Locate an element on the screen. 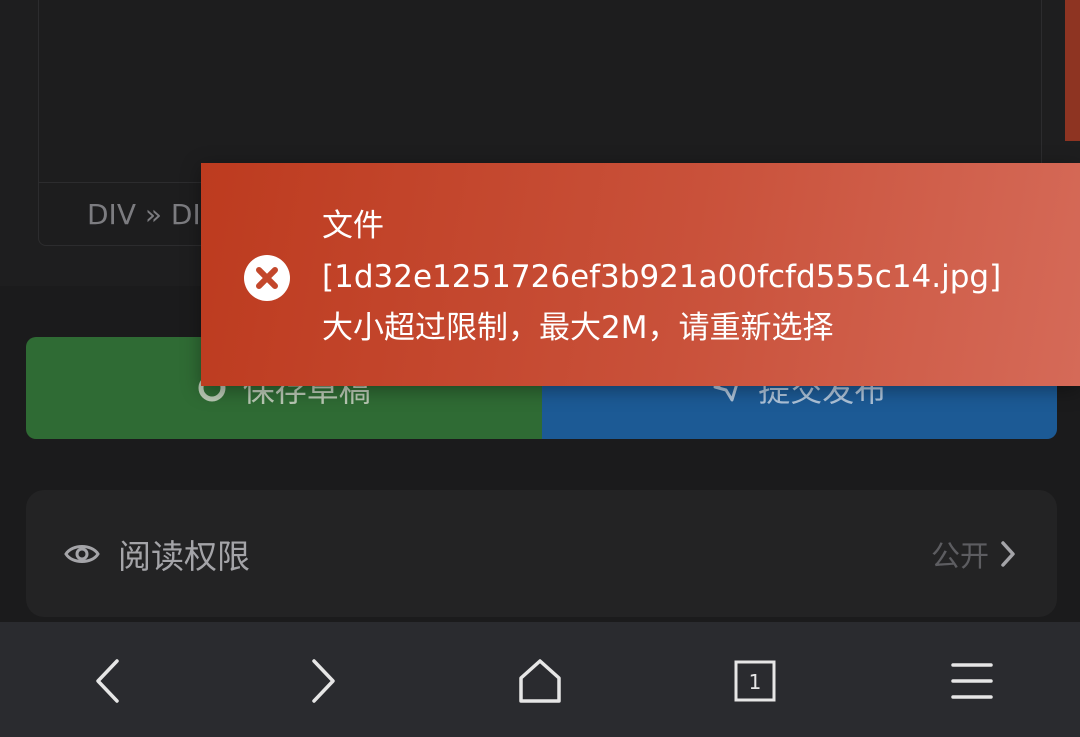 The image size is (1080, 737). back-icon is located at coordinates (107, 681).